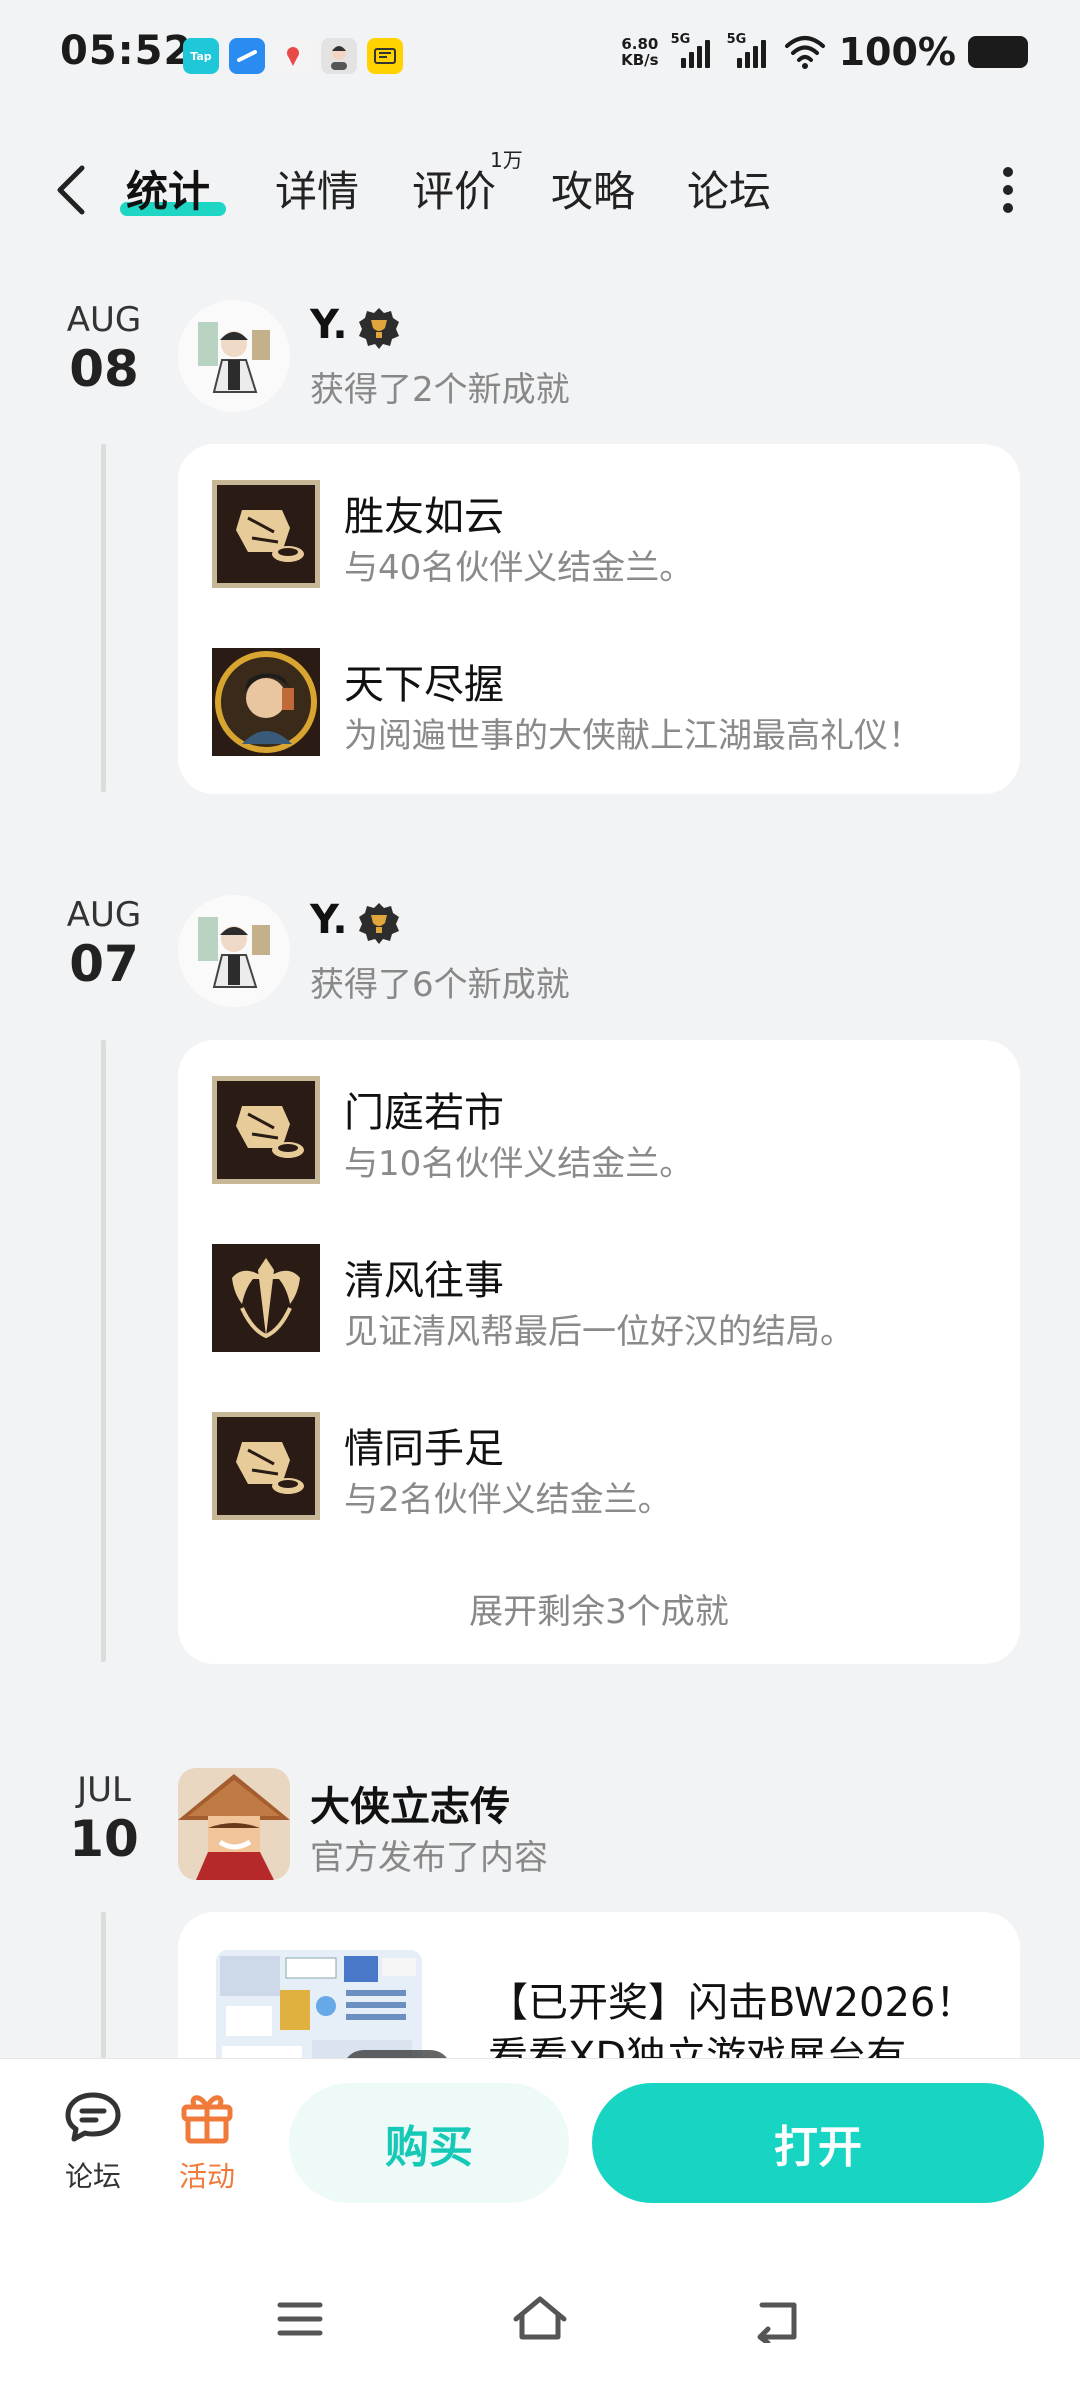  What do you see at coordinates (410, 1803) in the screenshot?
I see `game-name: 大侠立志传` at bounding box center [410, 1803].